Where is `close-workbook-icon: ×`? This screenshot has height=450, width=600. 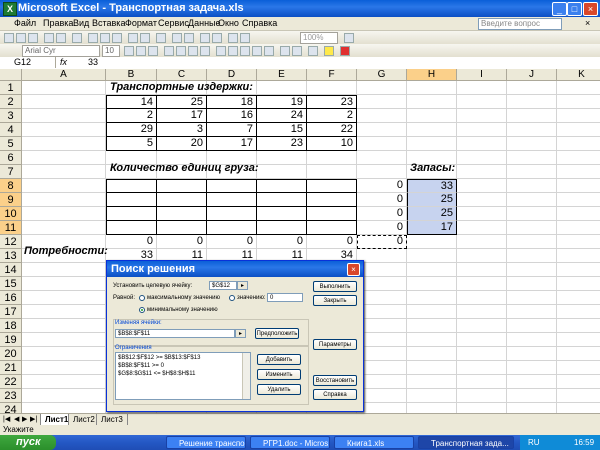
close-workbook-icon: × is located at coordinates (587, 23).